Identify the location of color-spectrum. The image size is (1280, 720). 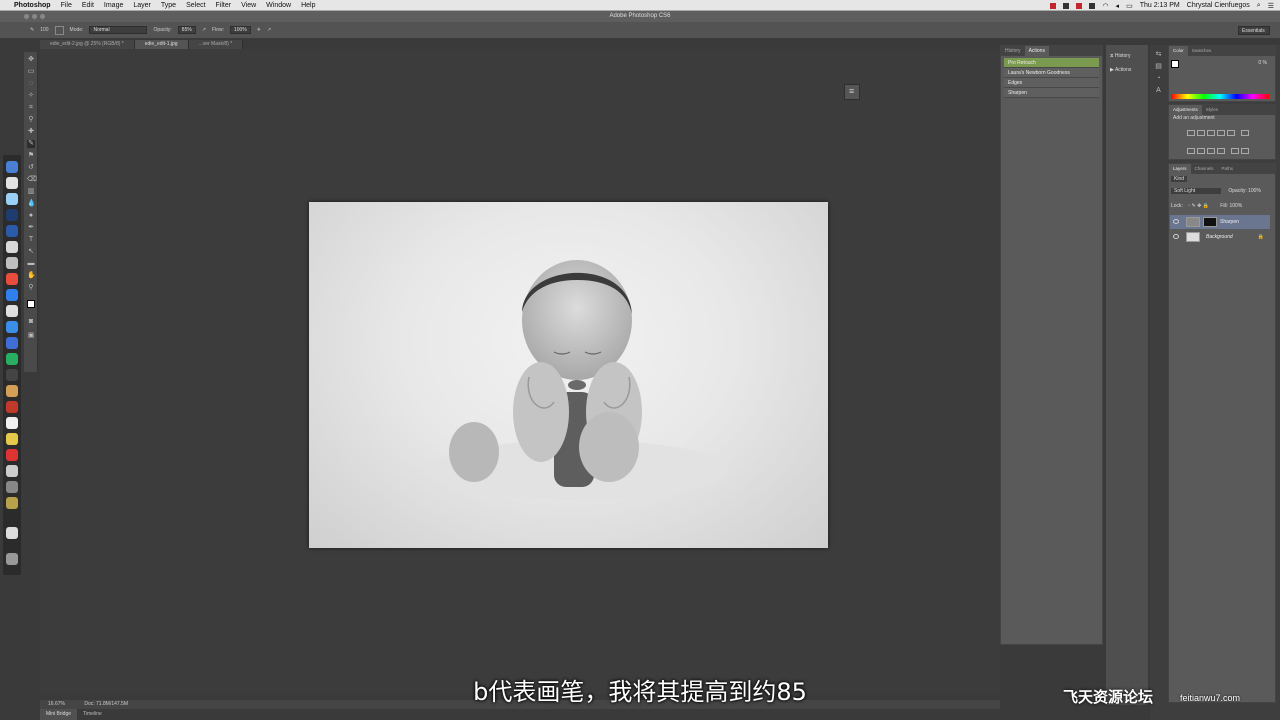
(1220, 96).